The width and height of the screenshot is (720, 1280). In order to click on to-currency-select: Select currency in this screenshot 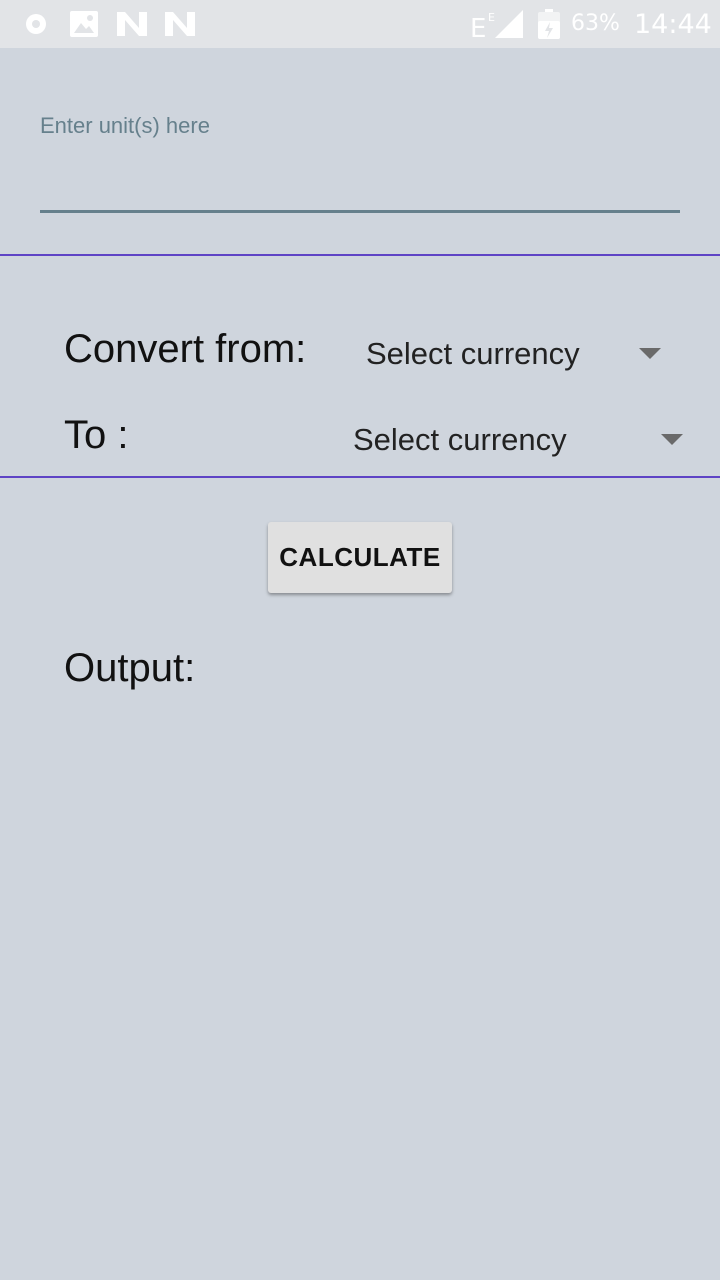, I will do `click(519, 439)`.